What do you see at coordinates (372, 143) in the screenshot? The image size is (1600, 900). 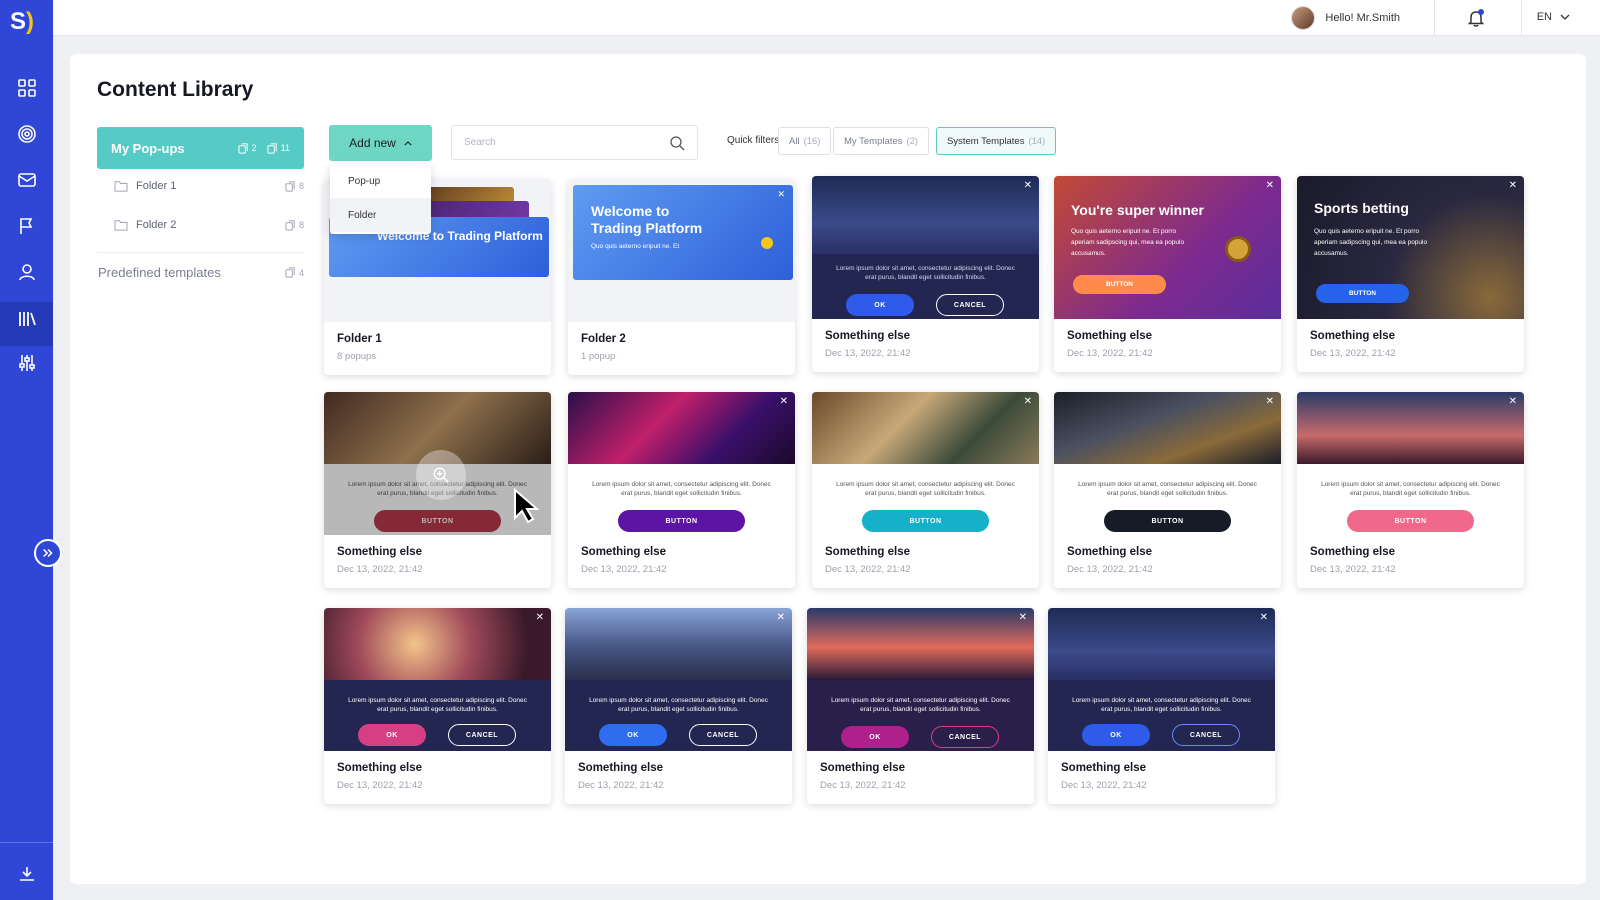 I see `add-new-label: Add new` at bounding box center [372, 143].